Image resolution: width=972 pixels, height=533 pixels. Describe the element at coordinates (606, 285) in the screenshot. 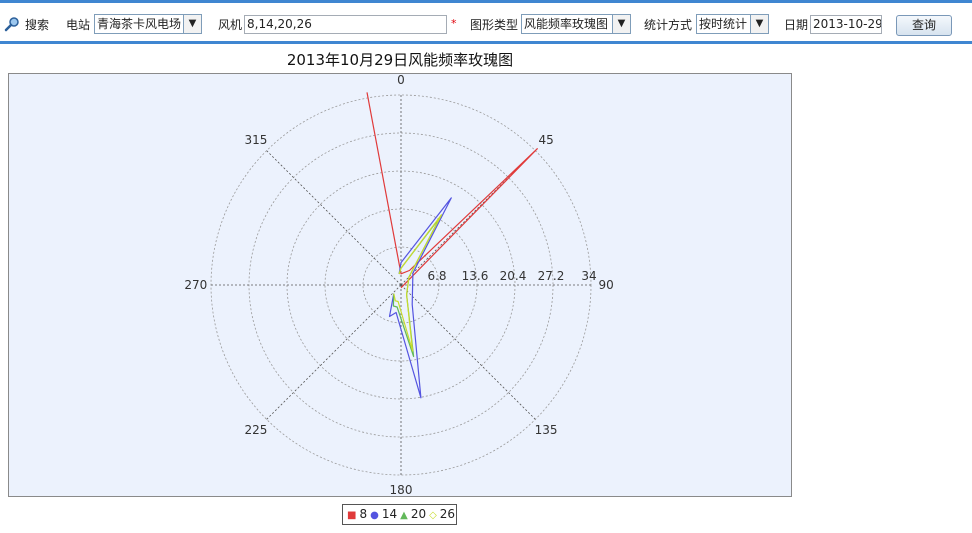

I see `angle-tick-label: 90` at that location.